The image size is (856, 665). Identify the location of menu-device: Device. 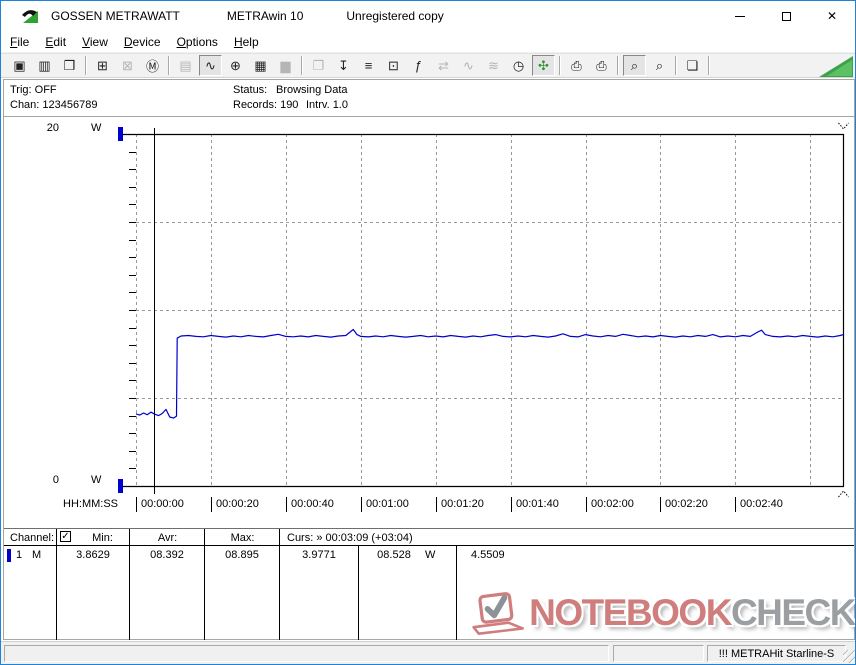
(142, 42).